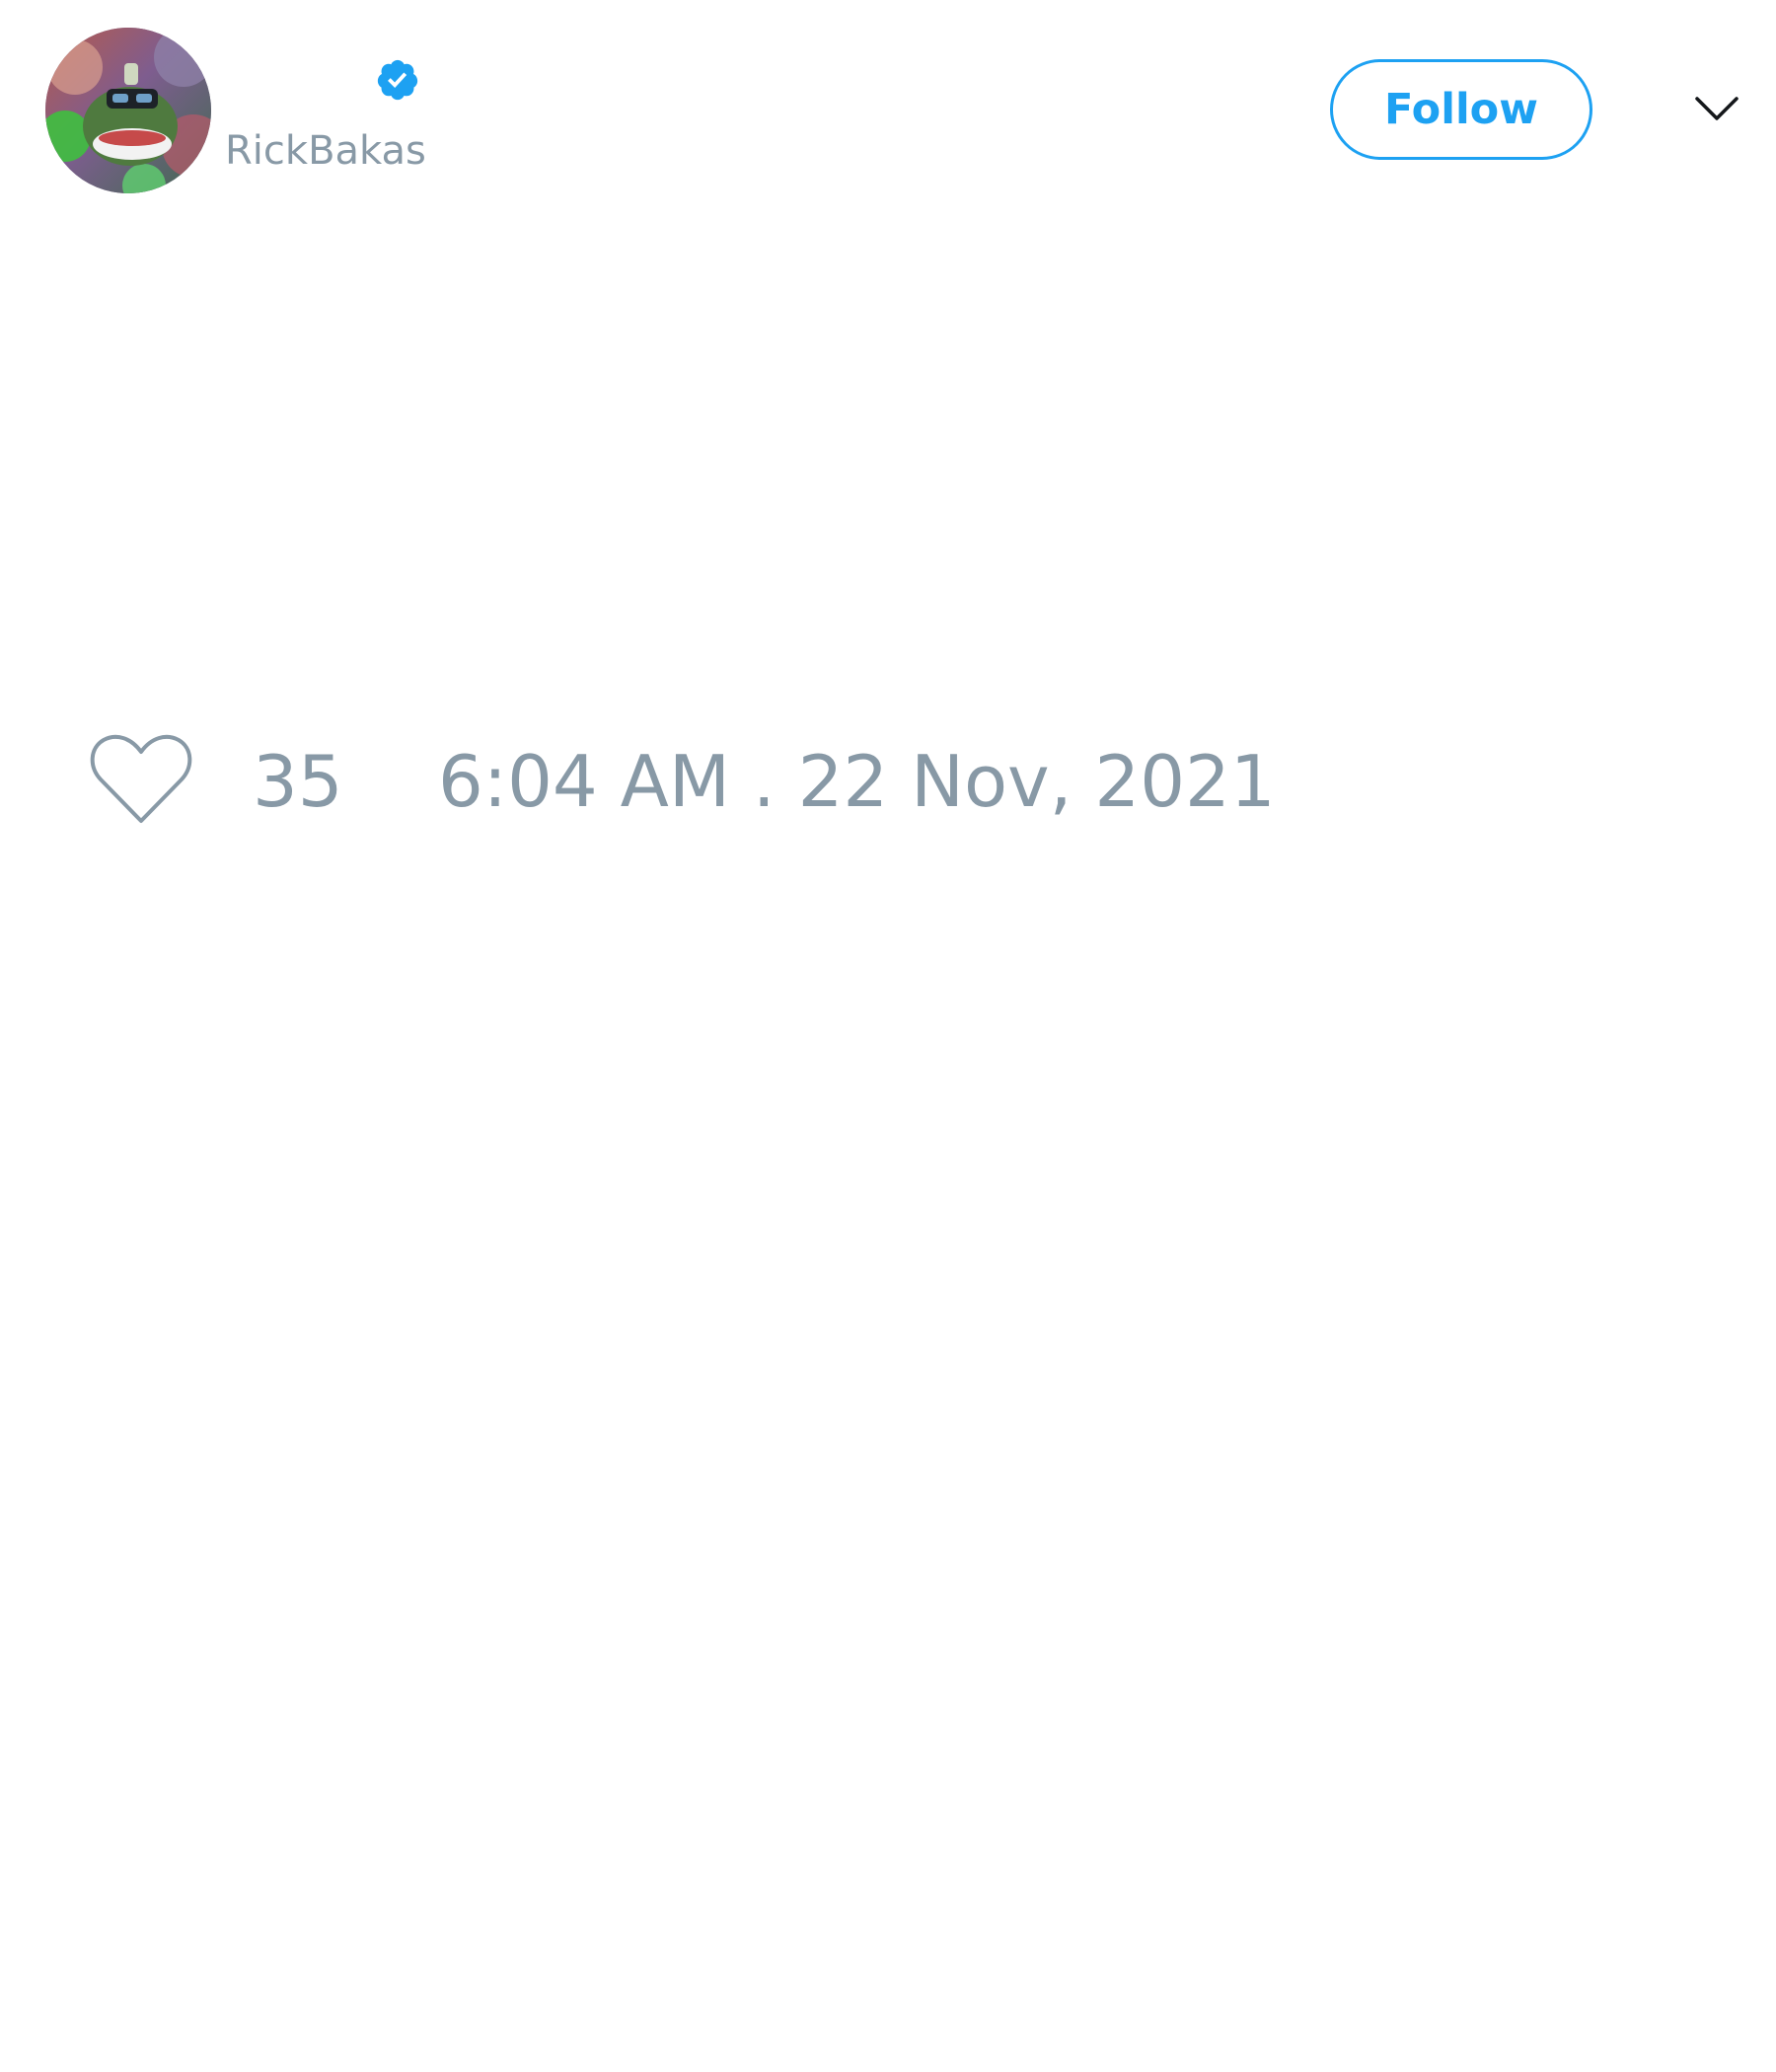 Image resolution: width=1776 pixels, height=2072 pixels. I want to click on chevron-down-icon, so click(1717, 109).